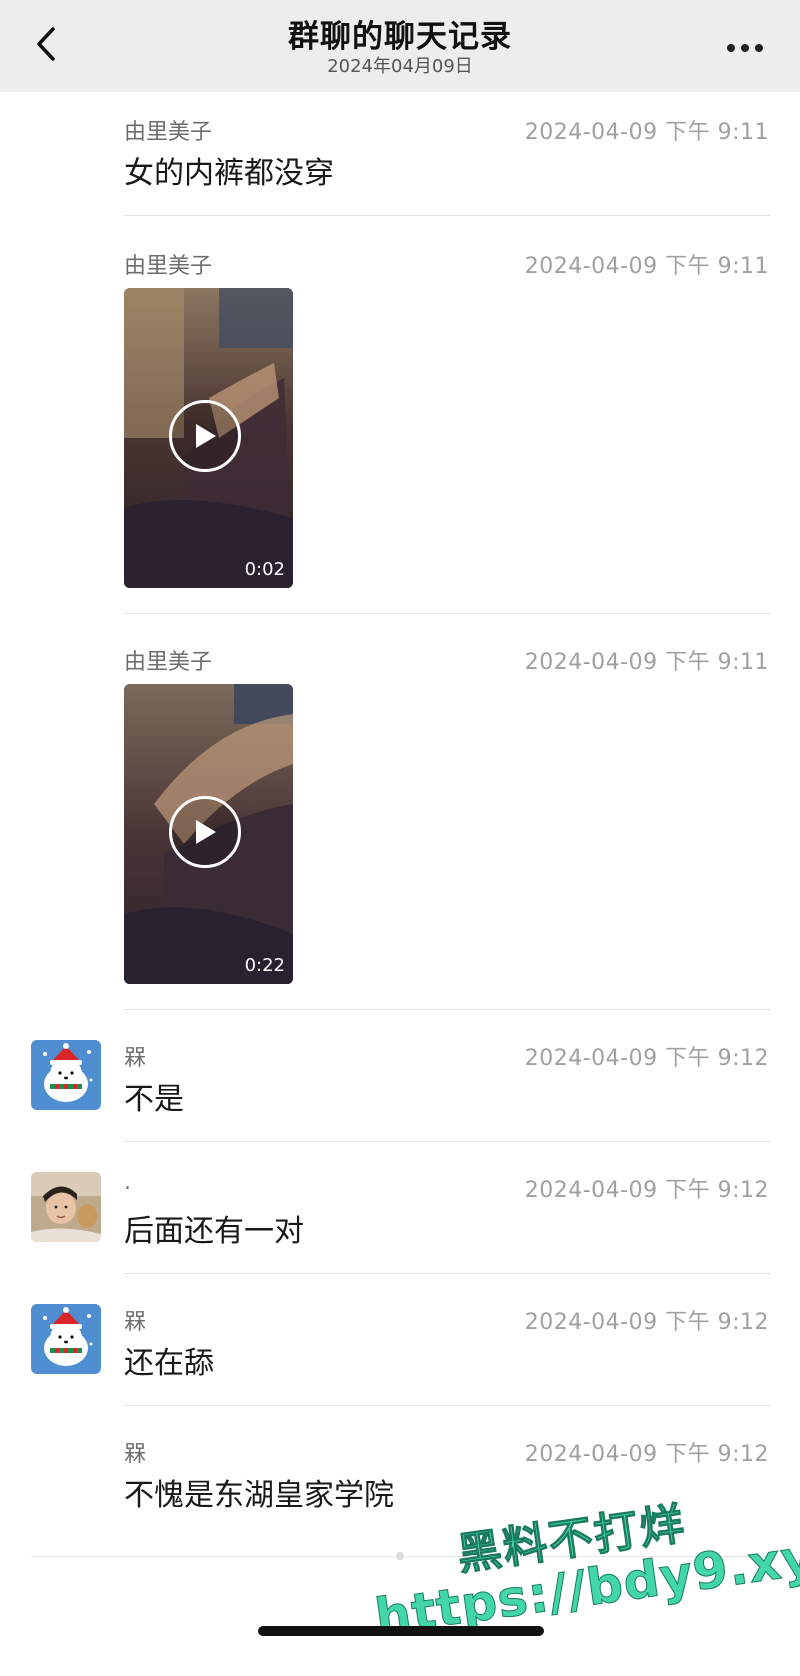 The image size is (800, 1676). I want to click on page-subtitle-date: 2024年04月09日, so click(400, 66).